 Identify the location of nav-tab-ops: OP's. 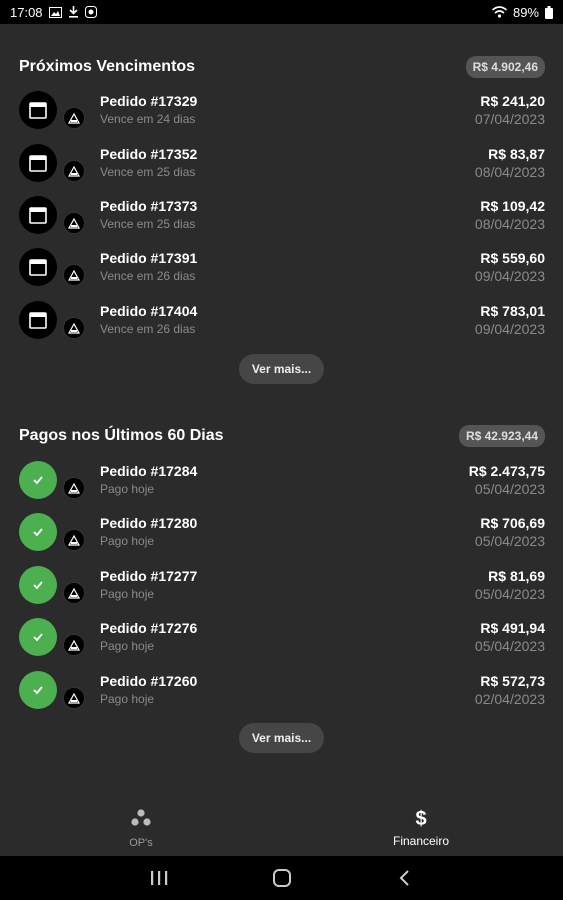
(141, 831).